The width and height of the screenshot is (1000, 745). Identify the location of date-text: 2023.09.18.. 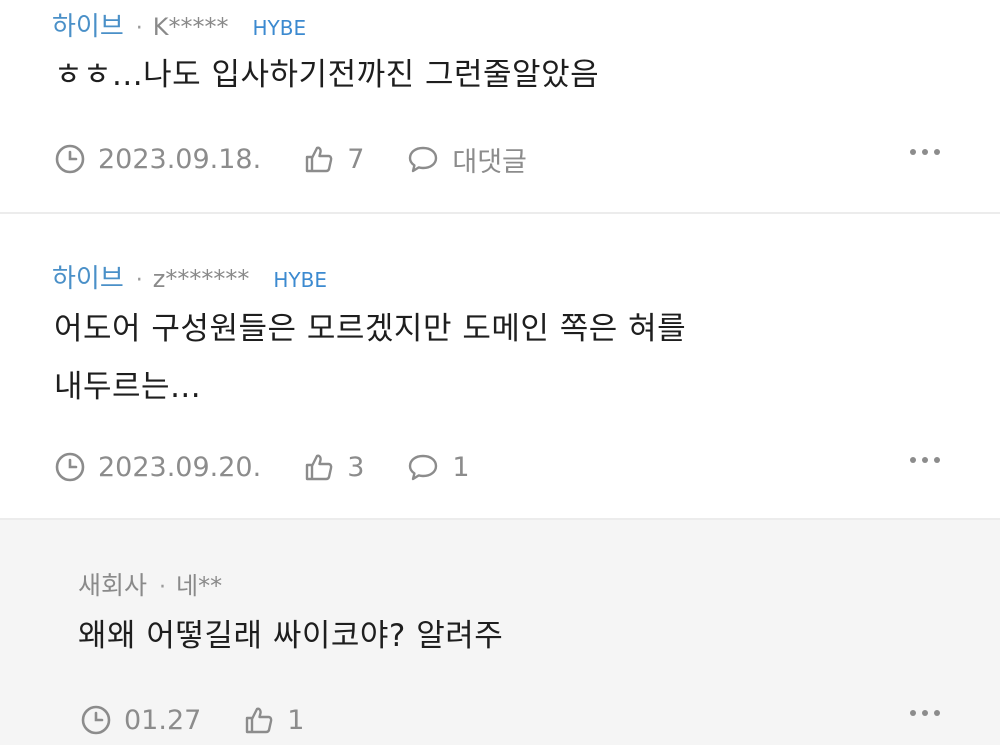
(180, 159).